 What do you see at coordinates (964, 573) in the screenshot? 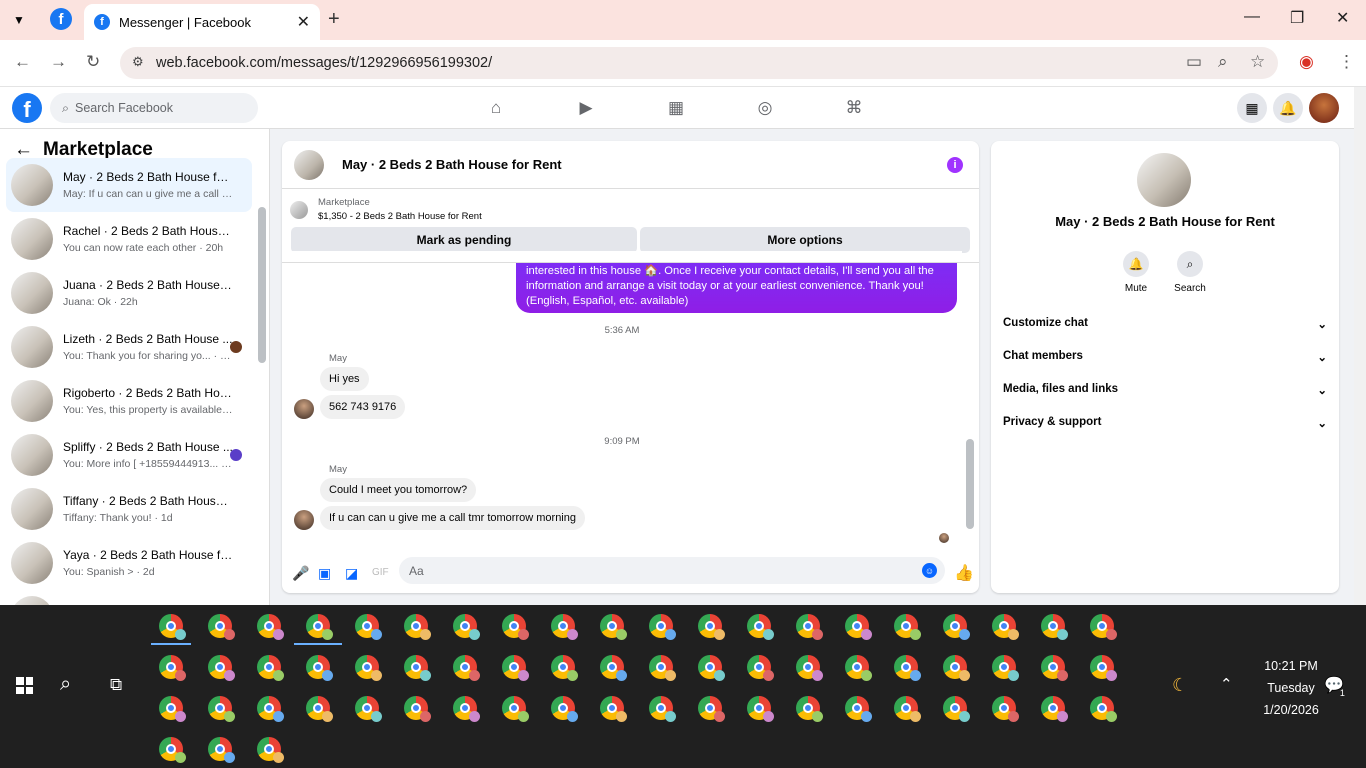
I see `like-thumbs-up-icon: 👍` at bounding box center [964, 573].